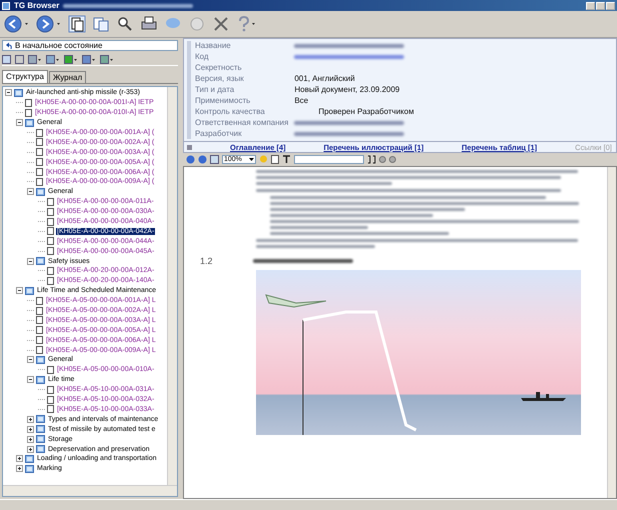  I want to click on field-value: Все, so click(302, 101).